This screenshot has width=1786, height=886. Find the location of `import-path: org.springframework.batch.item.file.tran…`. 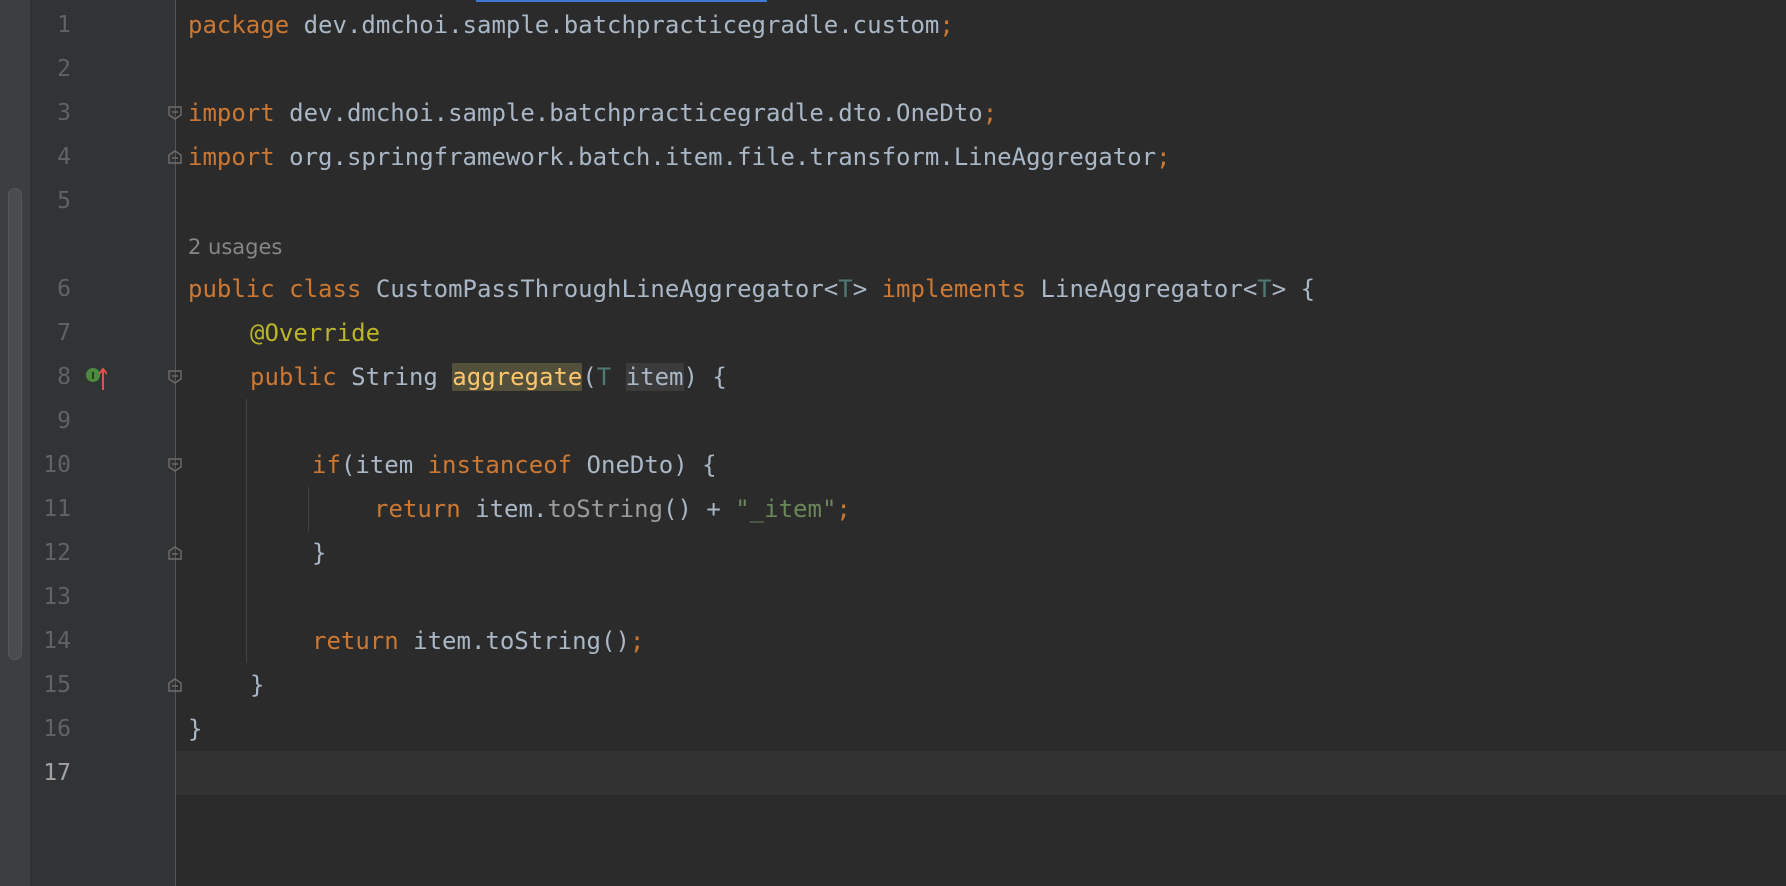

import-path: org.springframework.batch.item.file.tran… is located at coordinates (715, 157).